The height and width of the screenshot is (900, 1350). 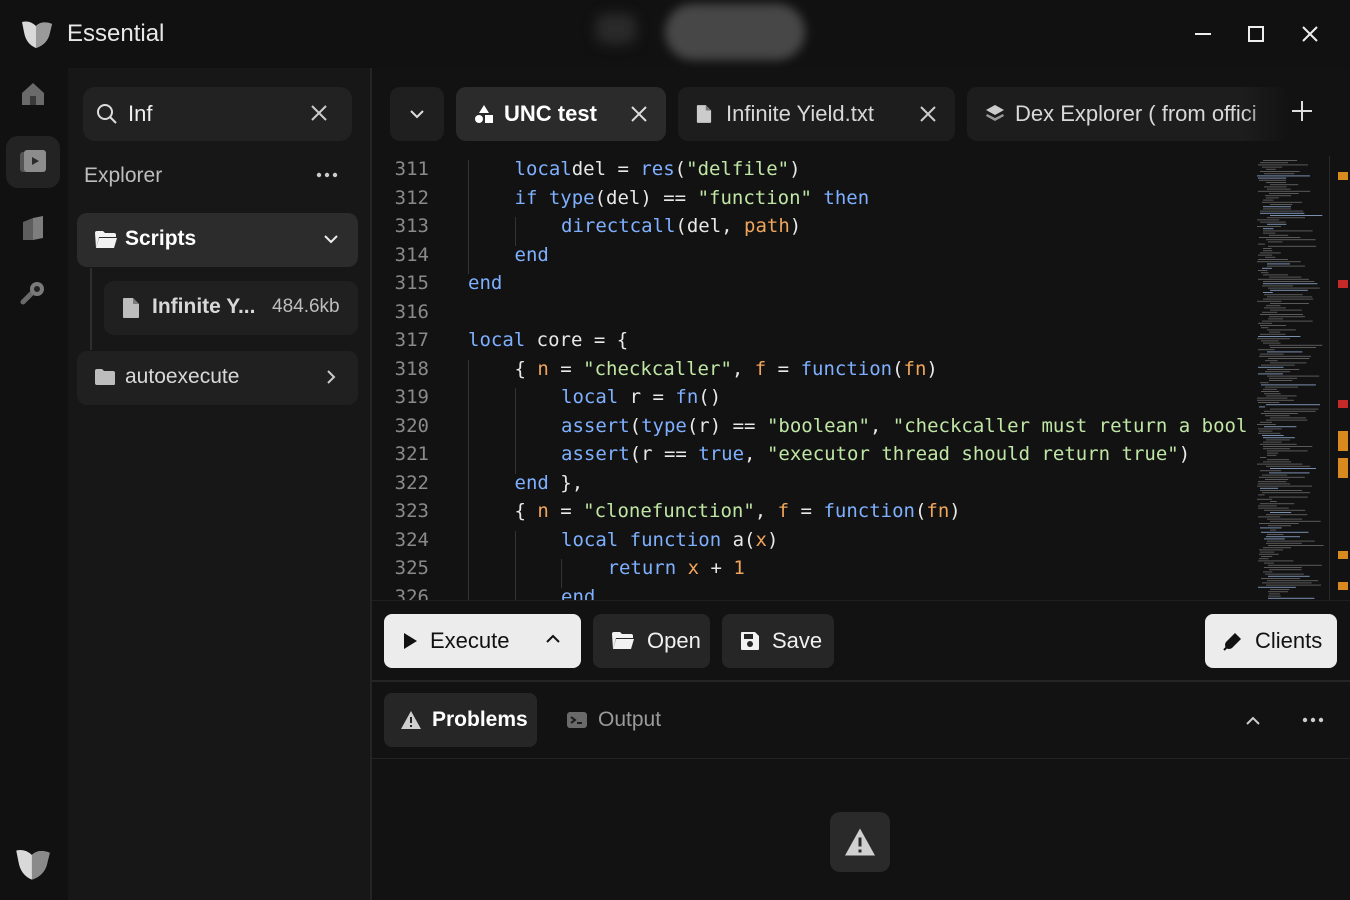 I want to click on tab-infinite-yield: Infinite Yield.txt, so click(x=816, y=114).